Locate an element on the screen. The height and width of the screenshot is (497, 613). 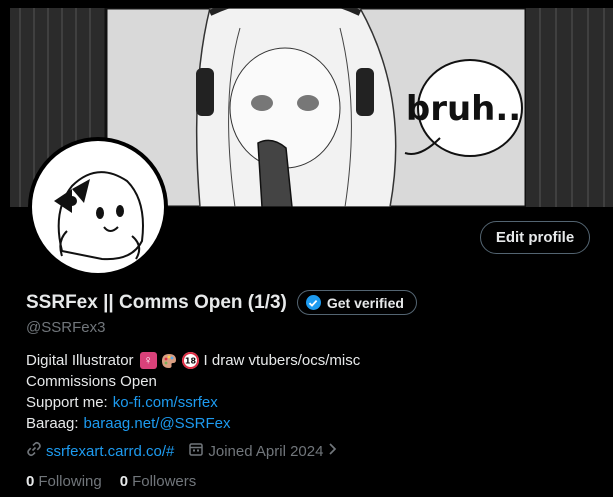
following-link: 0 Following is located at coordinates (64, 481).